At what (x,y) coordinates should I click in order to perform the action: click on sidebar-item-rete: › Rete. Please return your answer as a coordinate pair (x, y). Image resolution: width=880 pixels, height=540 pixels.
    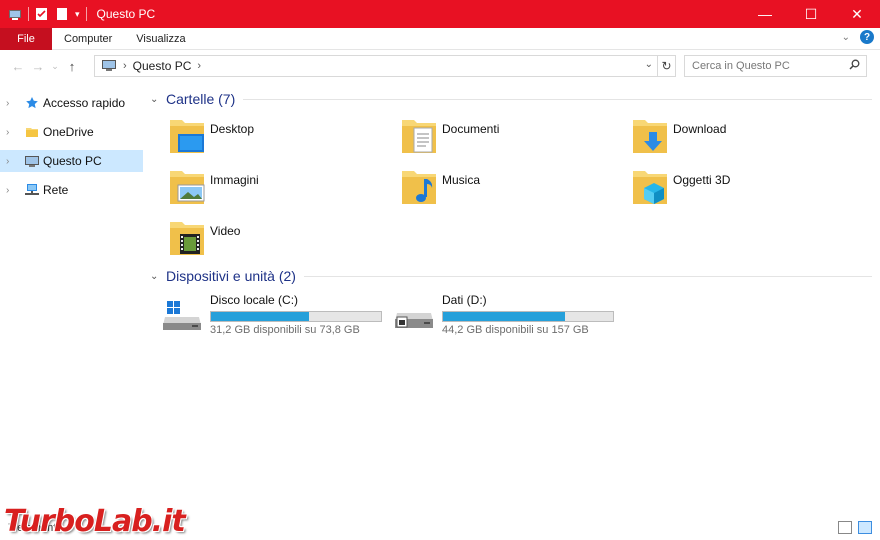
    Looking at the image, I should click on (71, 190).